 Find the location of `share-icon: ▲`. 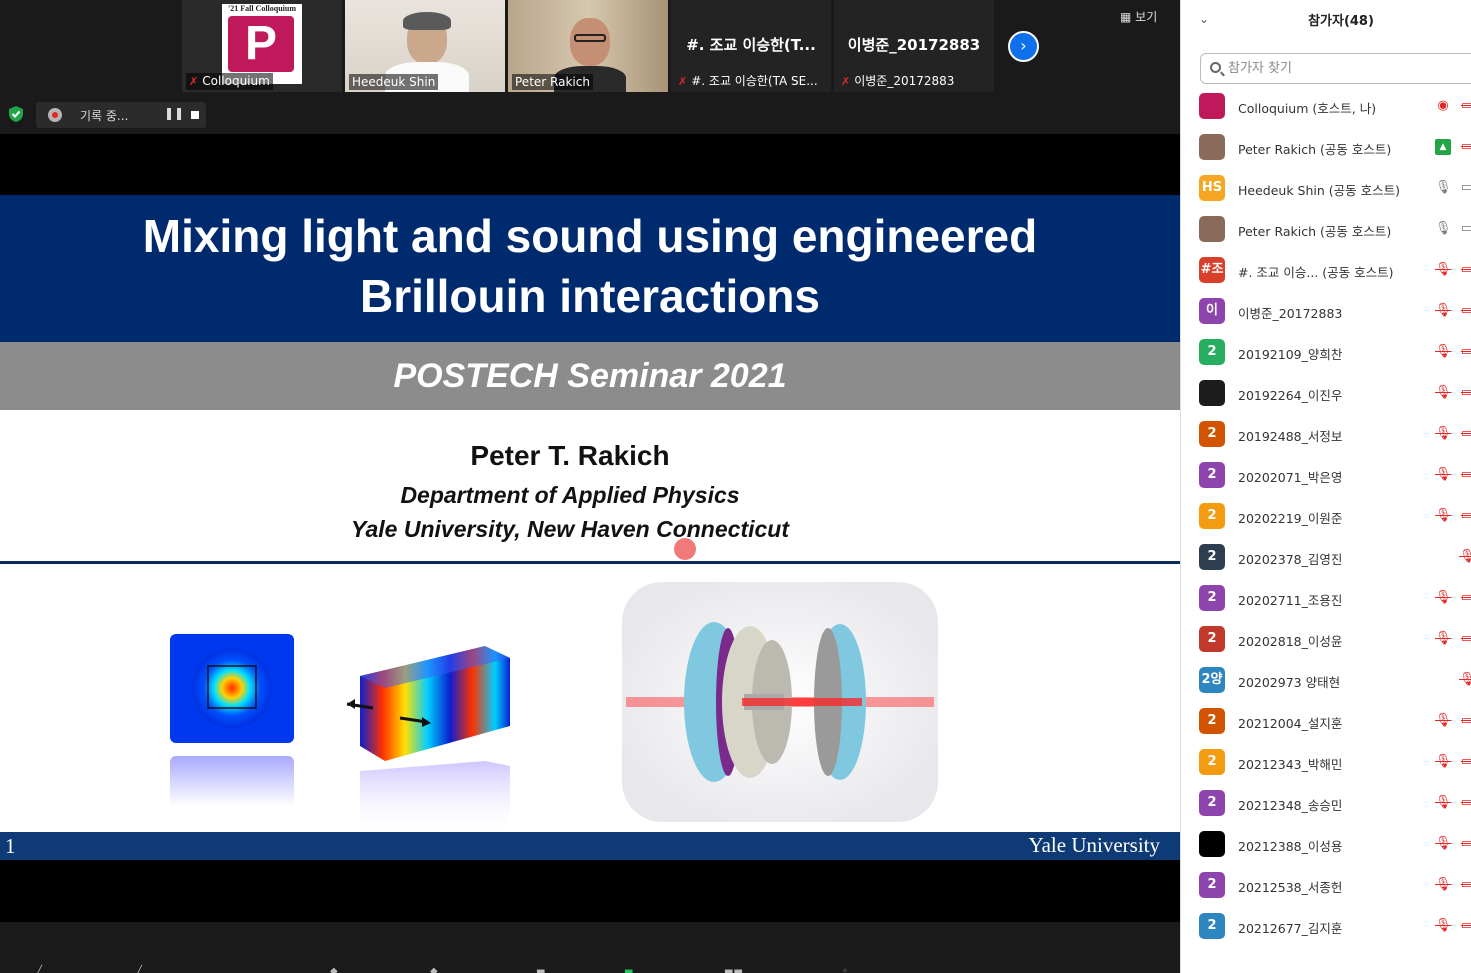

share-icon: ▲ is located at coordinates (1443, 147).